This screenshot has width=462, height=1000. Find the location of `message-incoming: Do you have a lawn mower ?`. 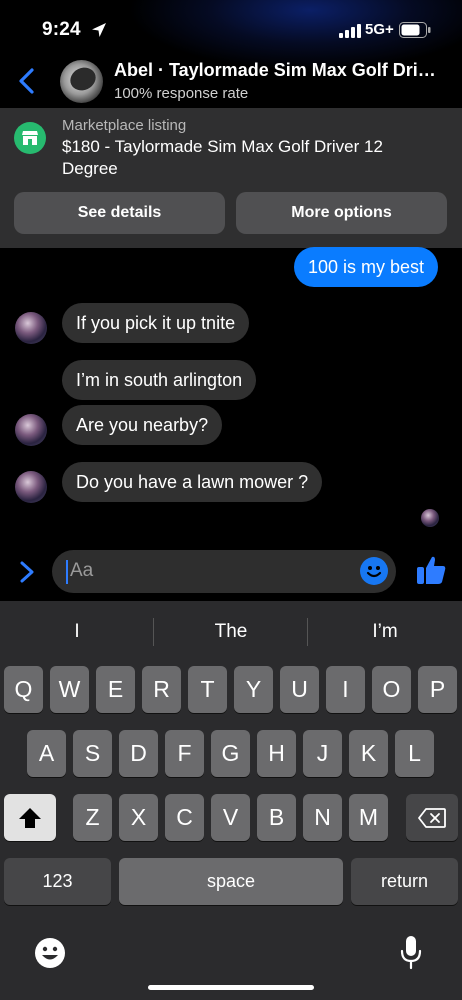

message-incoming: Do you have a lawn mower ? is located at coordinates (192, 482).